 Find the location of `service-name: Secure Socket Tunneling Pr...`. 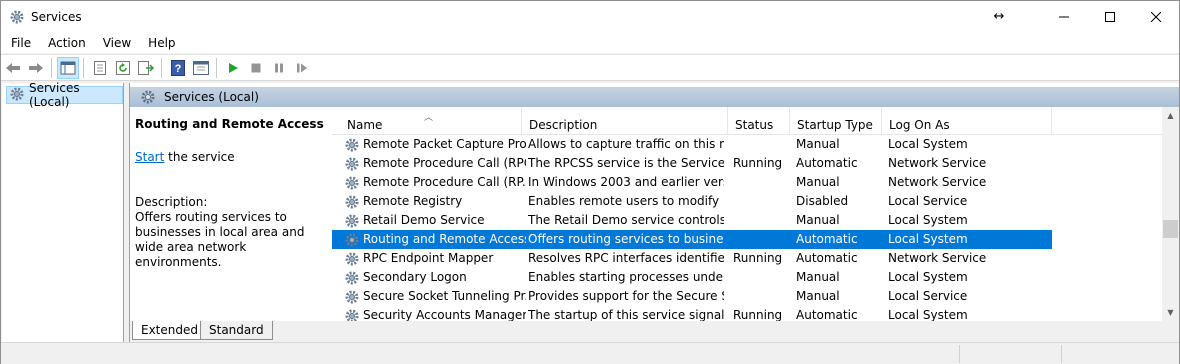

service-name: Secure Socket Tunneling Pr... is located at coordinates (444, 296).